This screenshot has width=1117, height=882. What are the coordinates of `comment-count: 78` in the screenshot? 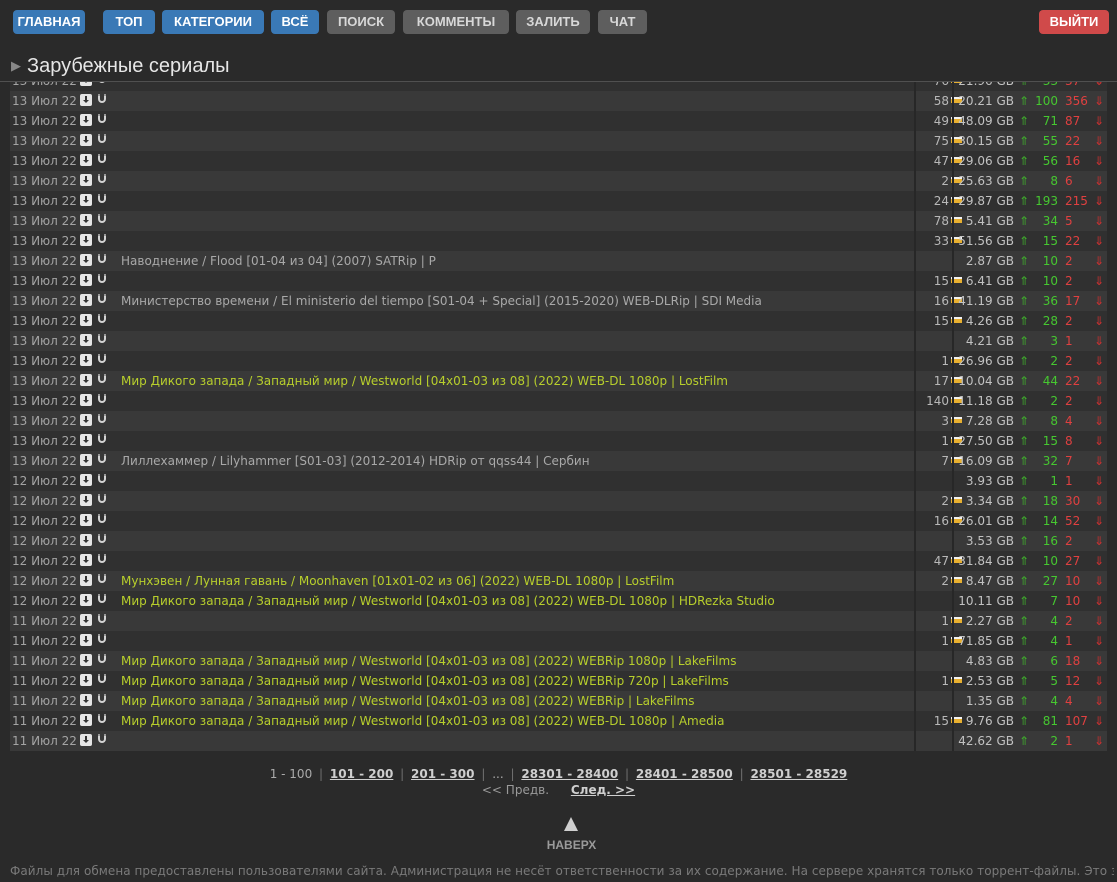 It's located at (941, 221).